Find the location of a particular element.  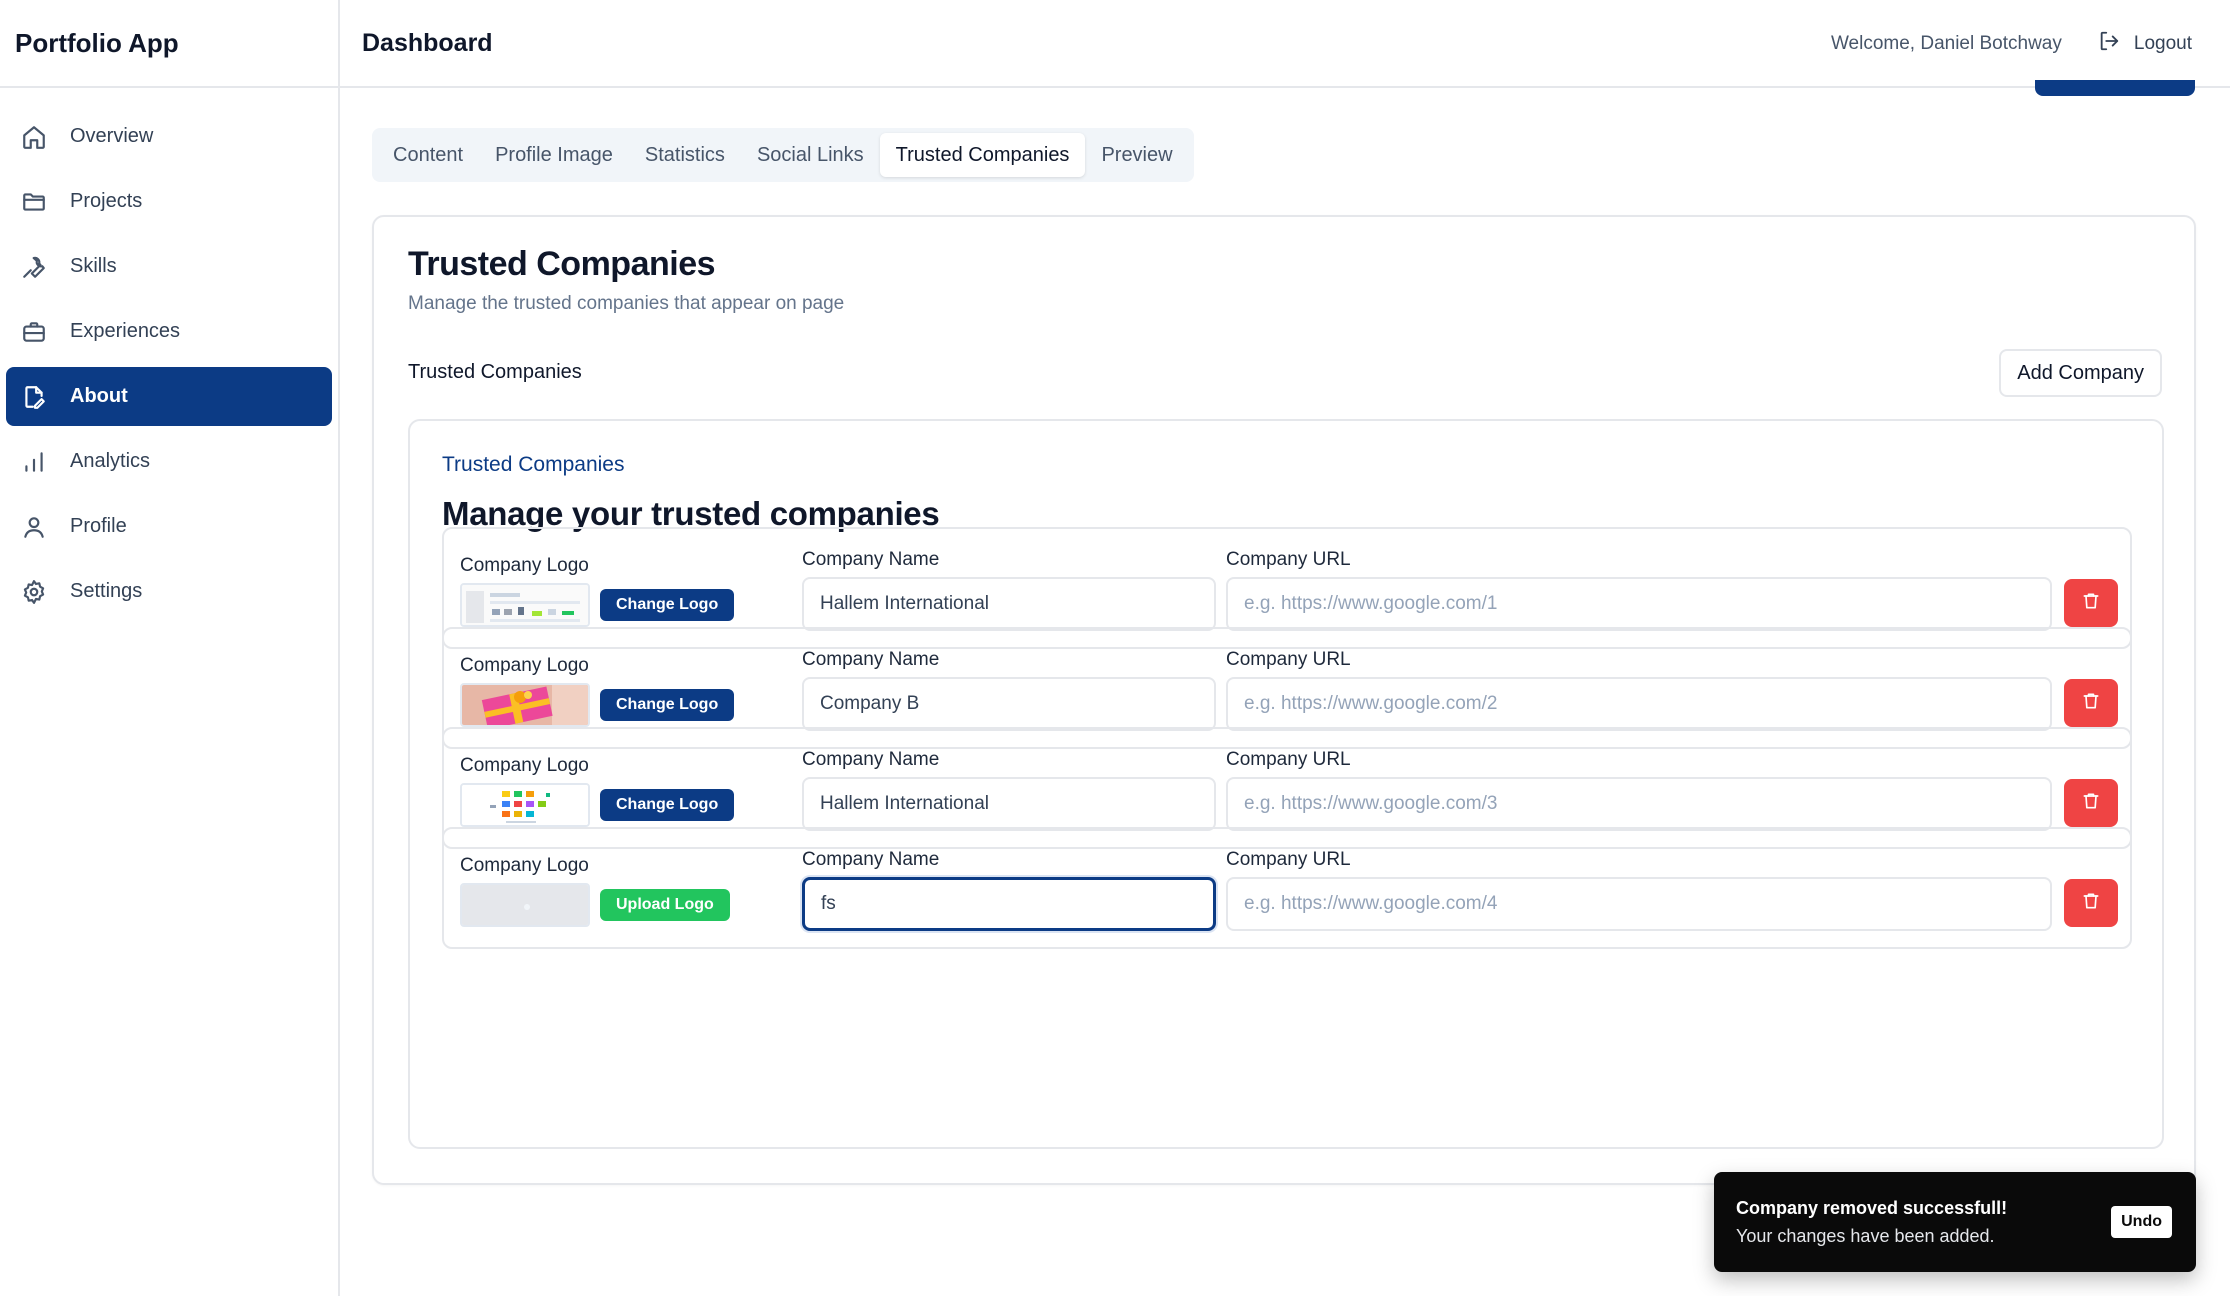

sidebar-item-label: Analytics is located at coordinates (110, 461).